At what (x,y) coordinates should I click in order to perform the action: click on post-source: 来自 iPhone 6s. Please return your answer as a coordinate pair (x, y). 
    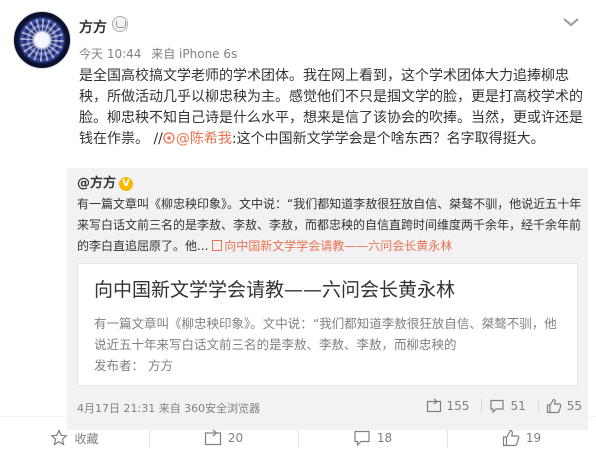
    Looking at the image, I should click on (194, 54).